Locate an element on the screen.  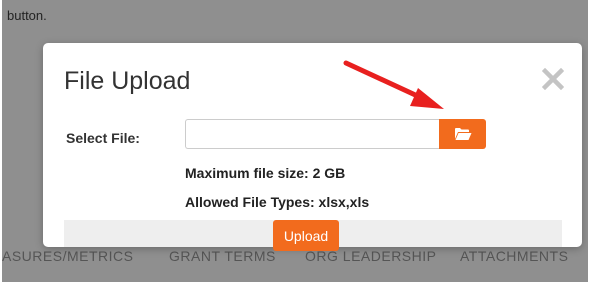
background-text: button. is located at coordinates (27, 15).